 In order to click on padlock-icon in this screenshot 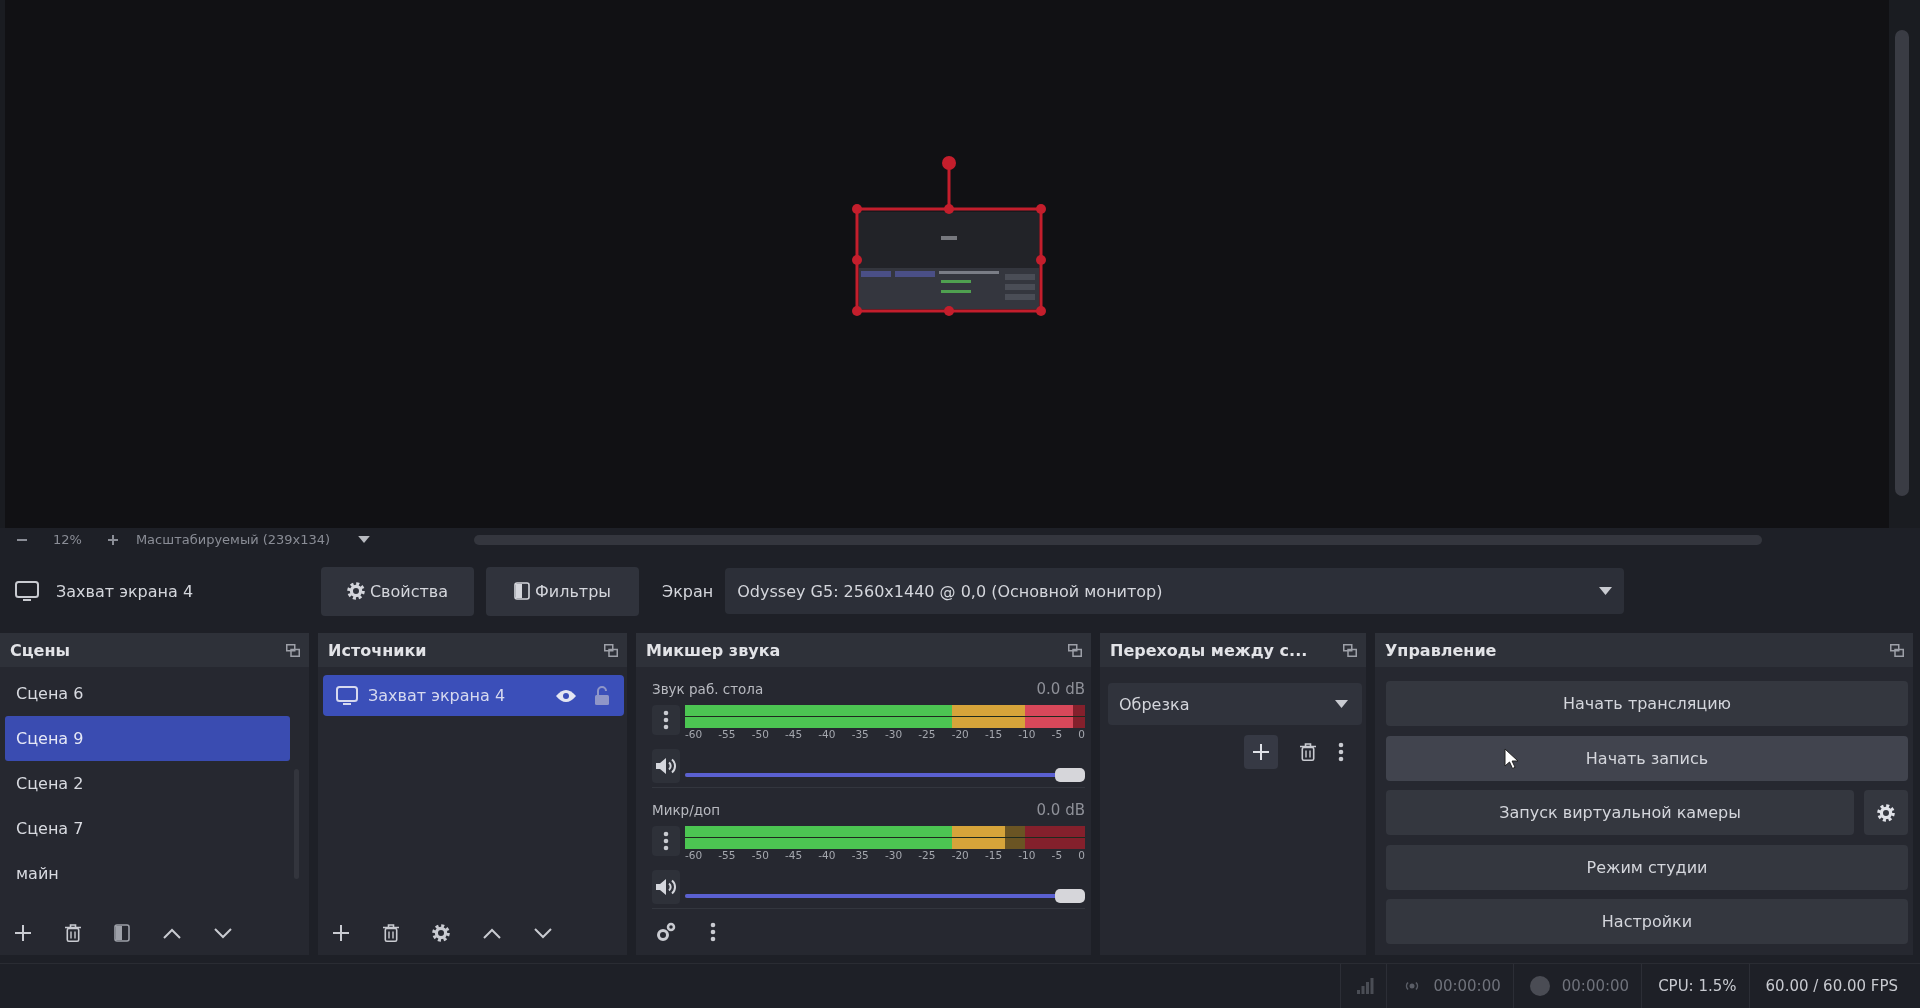, I will do `click(602, 695)`.